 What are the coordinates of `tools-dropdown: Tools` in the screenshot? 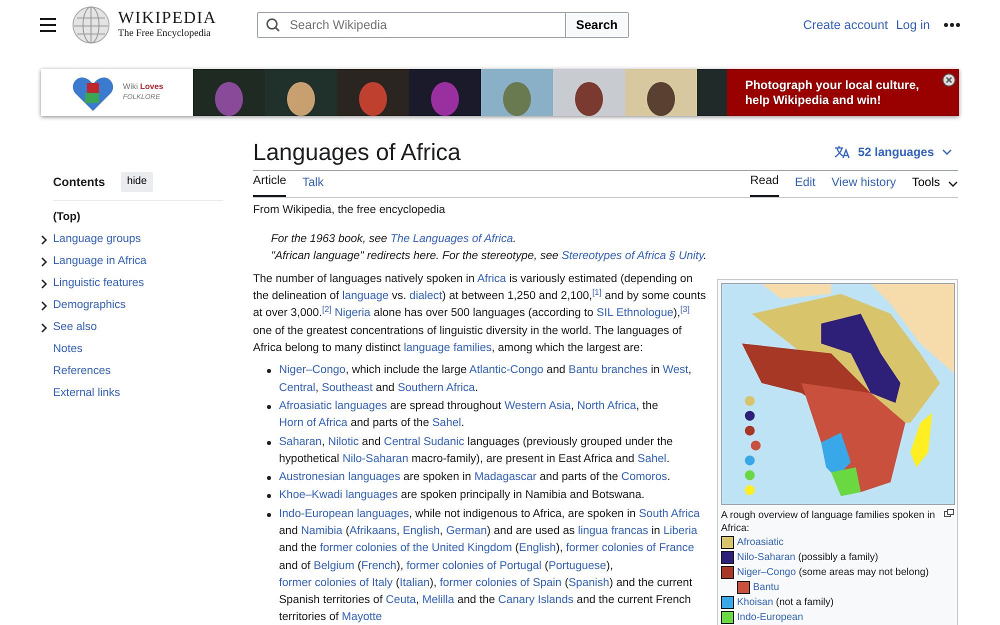 It's located at (935, 183).